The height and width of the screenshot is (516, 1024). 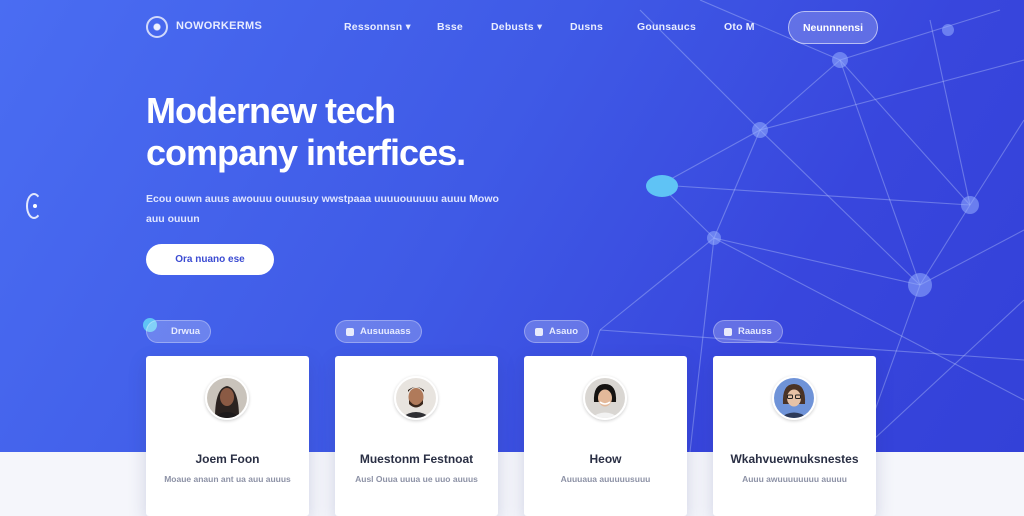 I want to click on headline-line-1: Modernew tech, so click(x=271, y=110).